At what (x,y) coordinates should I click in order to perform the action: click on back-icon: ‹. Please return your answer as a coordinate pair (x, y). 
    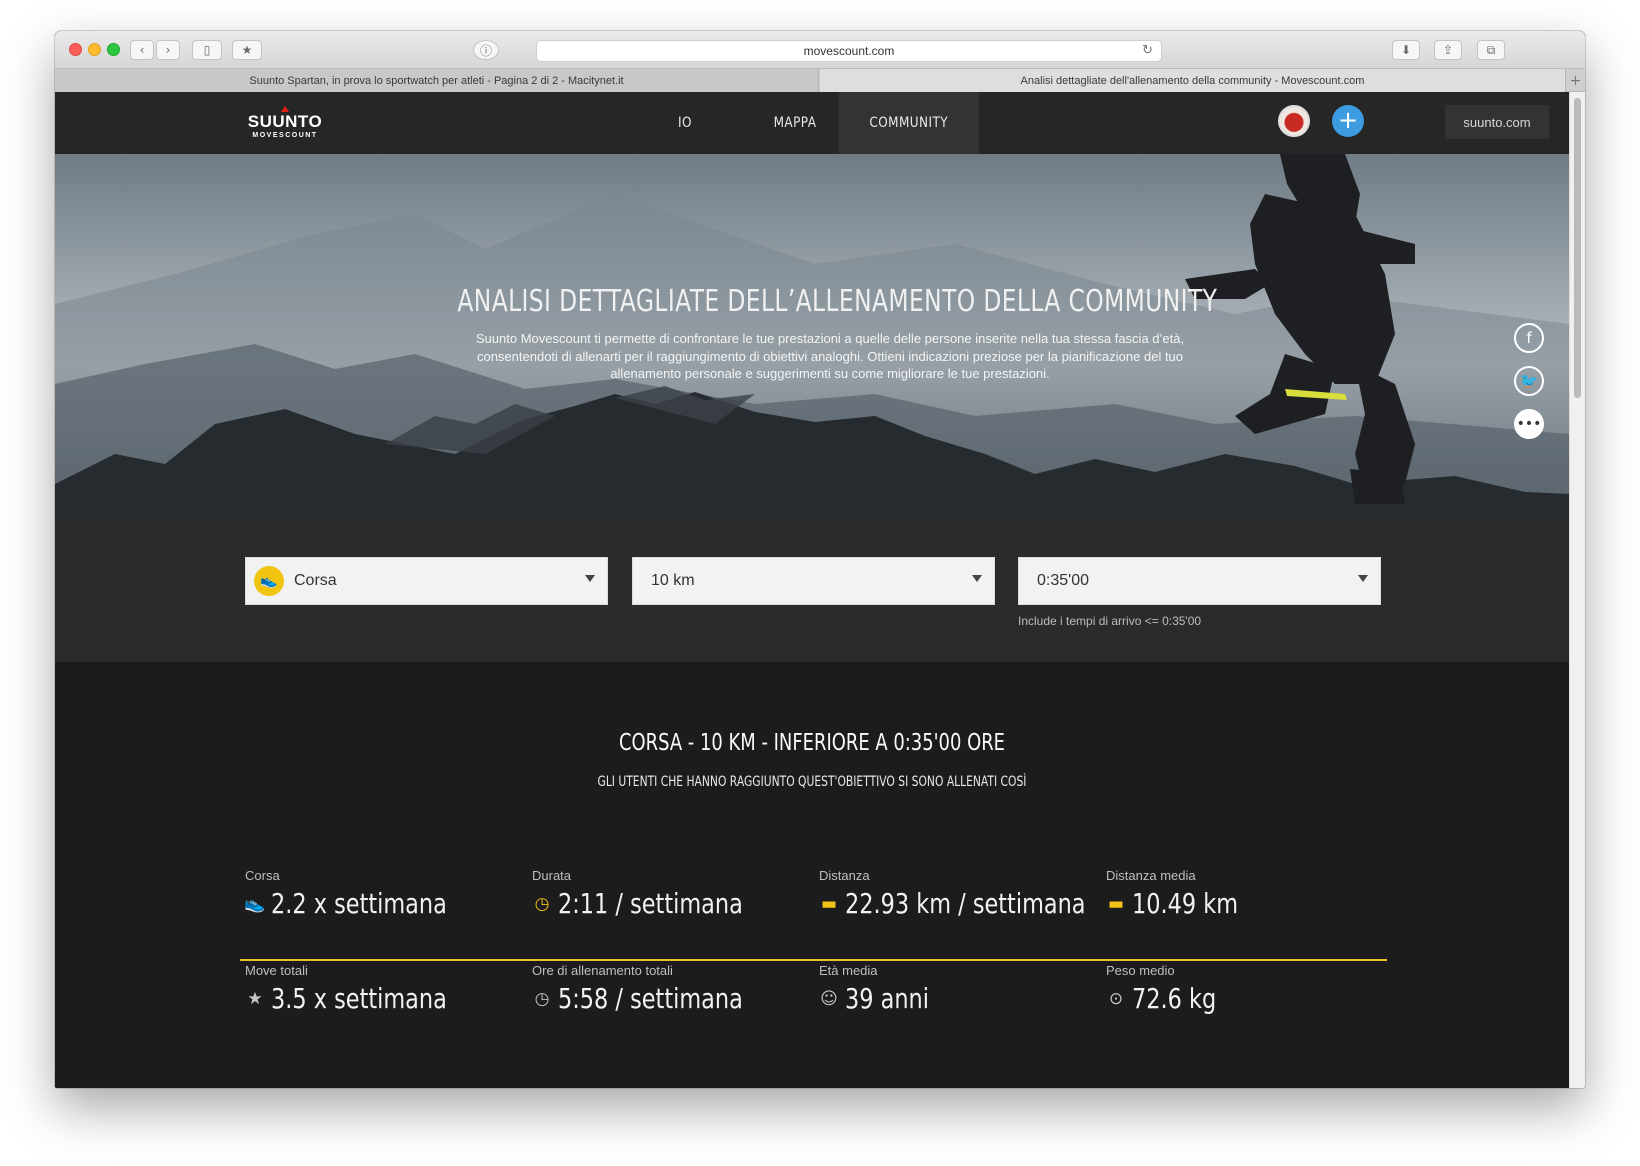
    Looking at the image, I should click on (142, 50).